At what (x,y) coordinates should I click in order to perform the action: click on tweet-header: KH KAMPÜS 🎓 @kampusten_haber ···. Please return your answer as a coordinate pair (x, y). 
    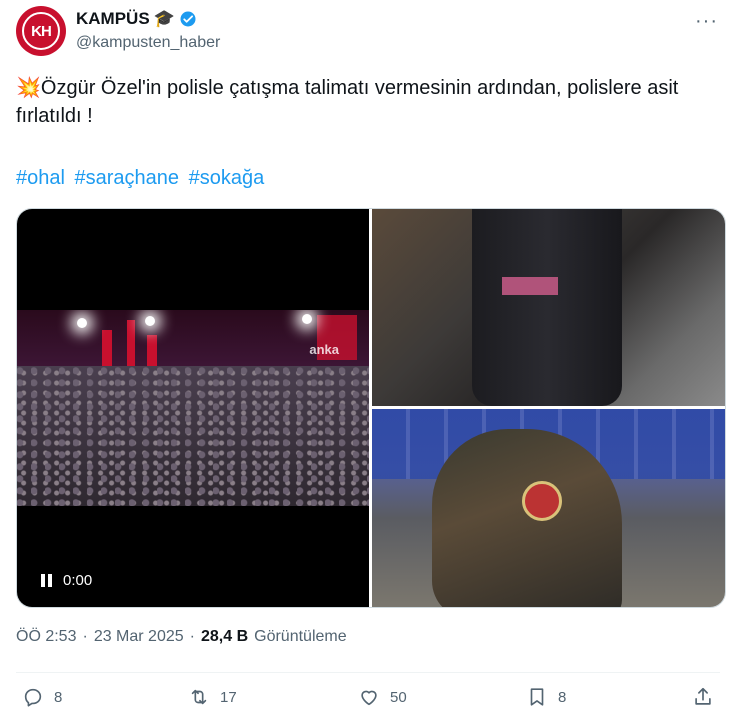
    Looking at the image, I should click on (370, 32).